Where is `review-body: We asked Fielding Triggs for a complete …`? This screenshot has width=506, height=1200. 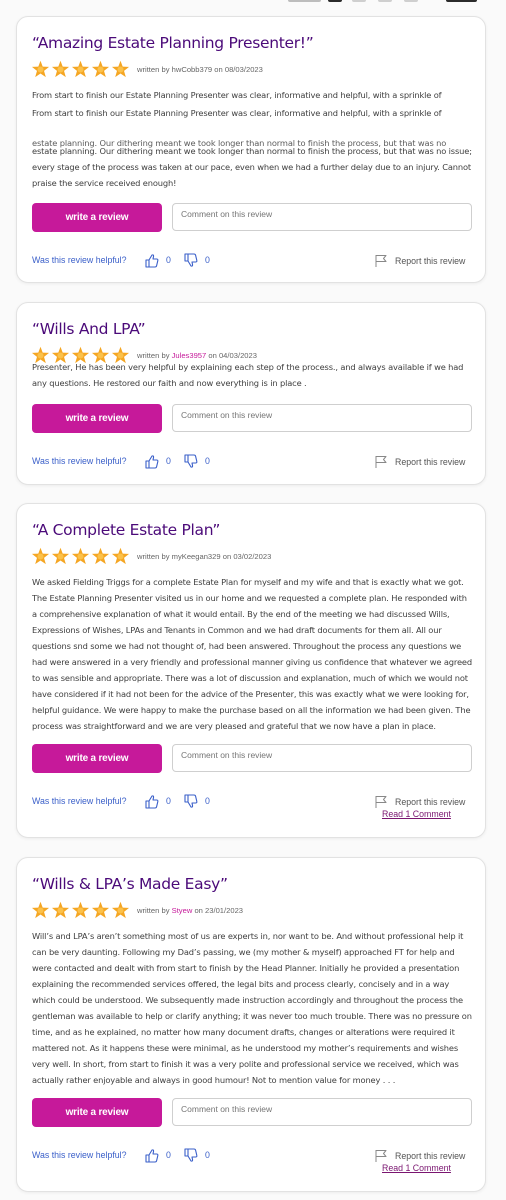
review-body: We asked Fielding Triggs for a complete … is located at coordinates (252, 654).